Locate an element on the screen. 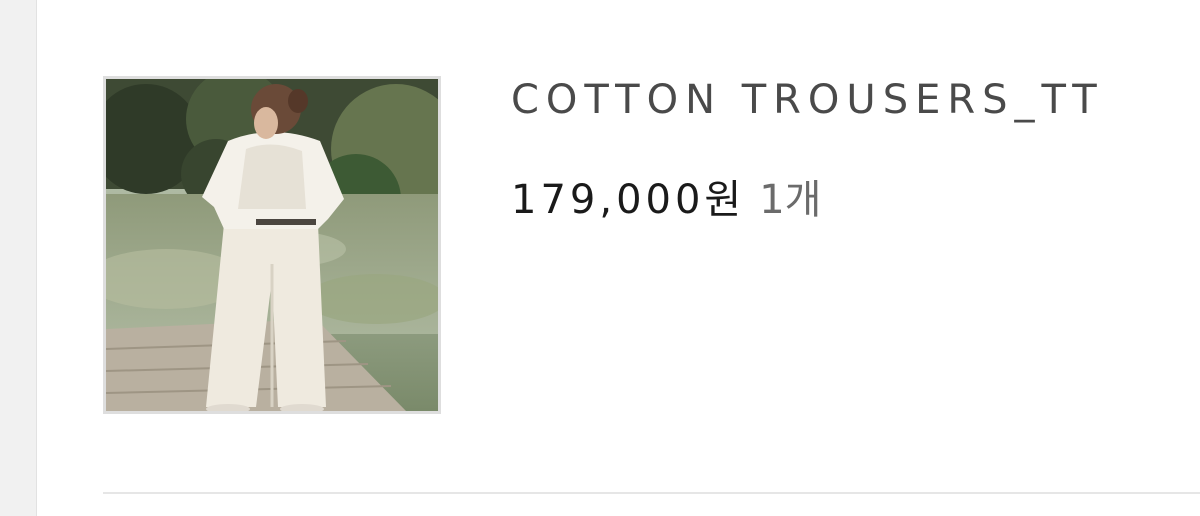  product-name: COTTON TROUSERS_TT is located at coordinates (855, 101).